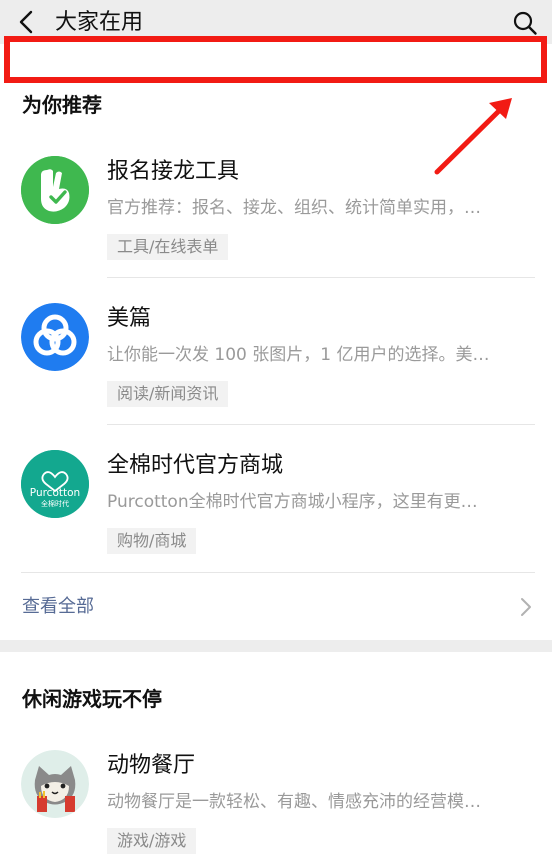 Image resolution: width=552 pixels, height=857 pixels. I want to click on view-all-link: 查看全部, so click(58, 607).